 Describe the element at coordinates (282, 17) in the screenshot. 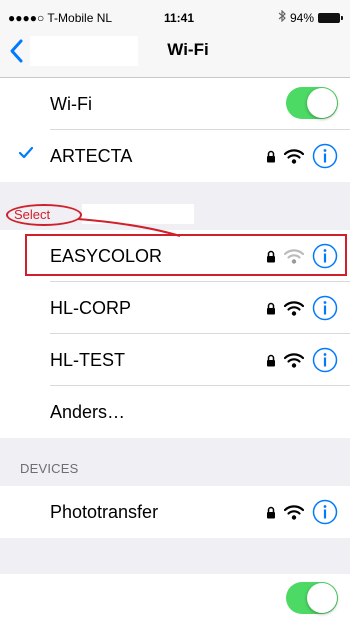

I see `bluetooth-icon` at that location.